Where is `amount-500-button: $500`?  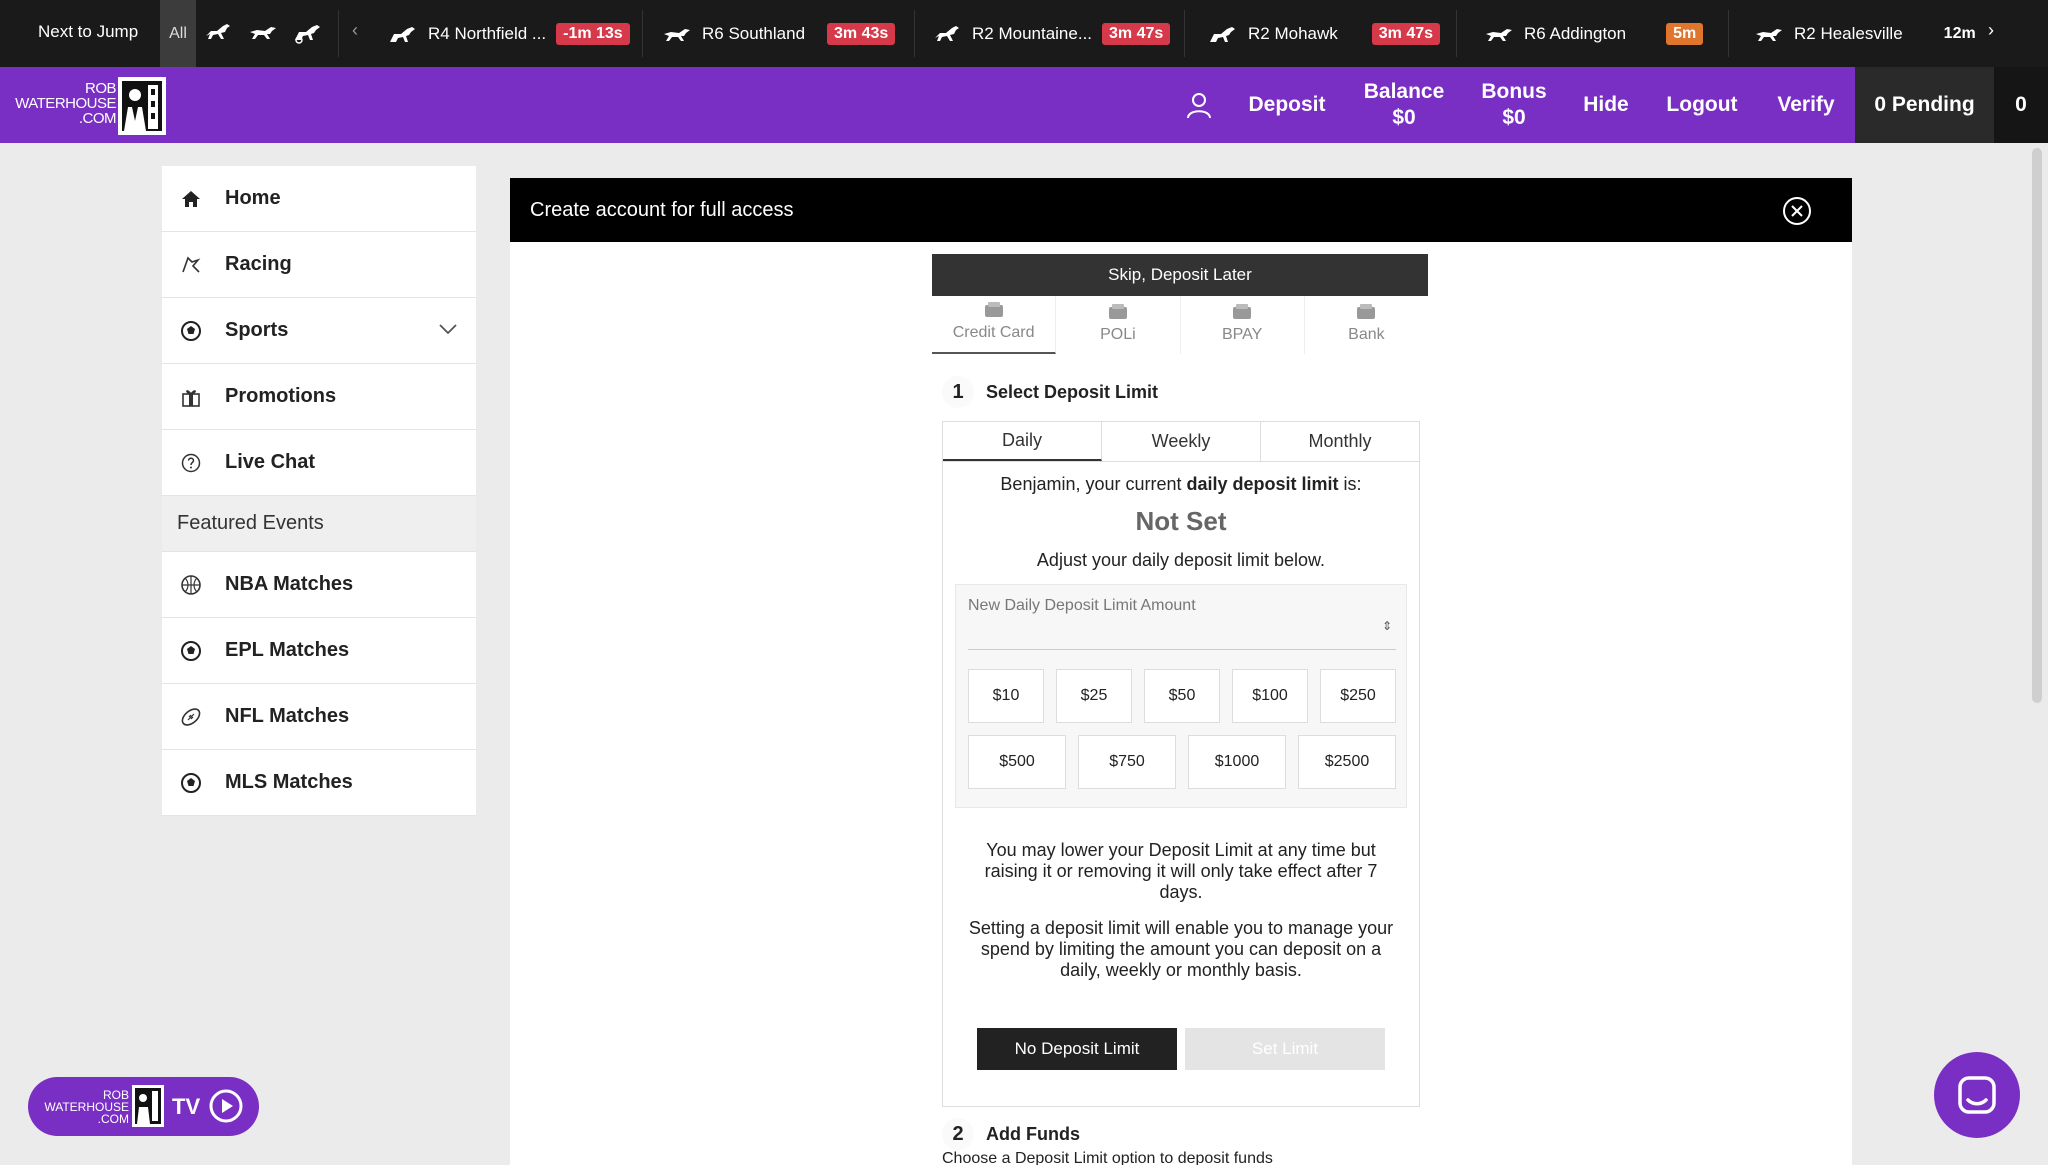
amount-500-button: $500 is located at coordinates (1017, 762).